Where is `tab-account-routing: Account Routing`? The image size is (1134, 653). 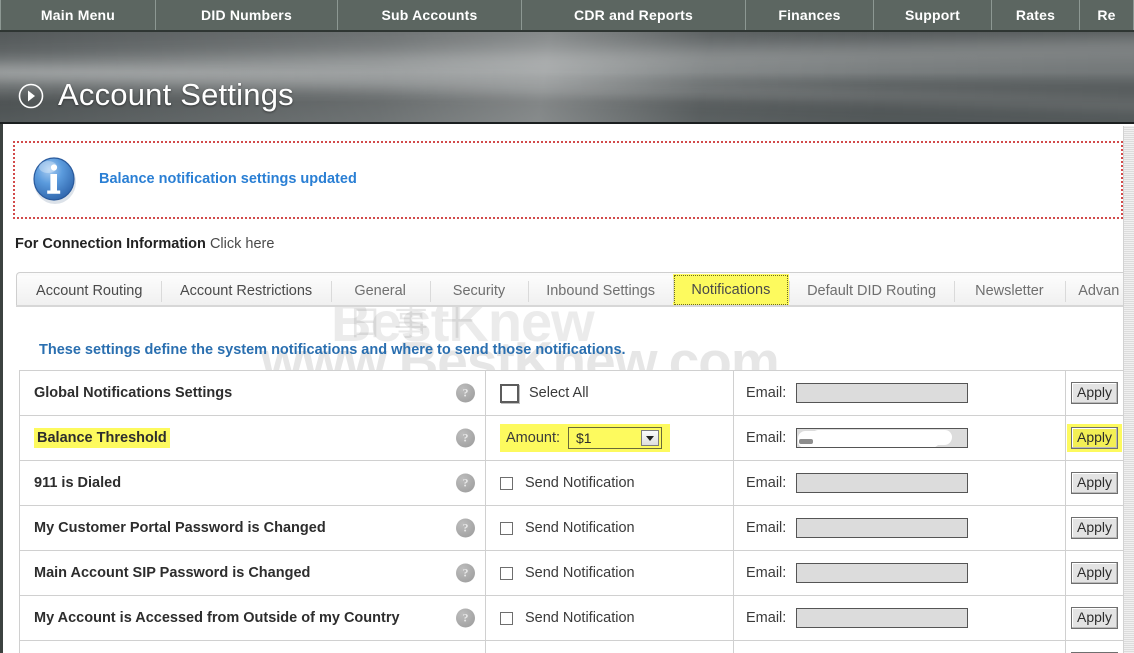
tab-account-routing: Account Routing is located at coordinates (89, 291).